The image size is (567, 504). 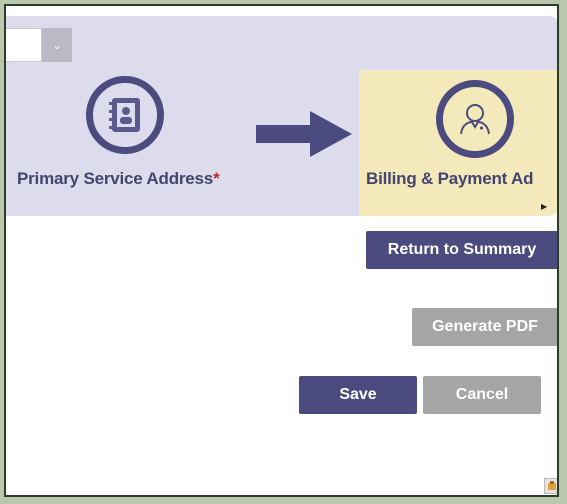 I want to click on arrow-right-icon, so click(x=304, y=136).